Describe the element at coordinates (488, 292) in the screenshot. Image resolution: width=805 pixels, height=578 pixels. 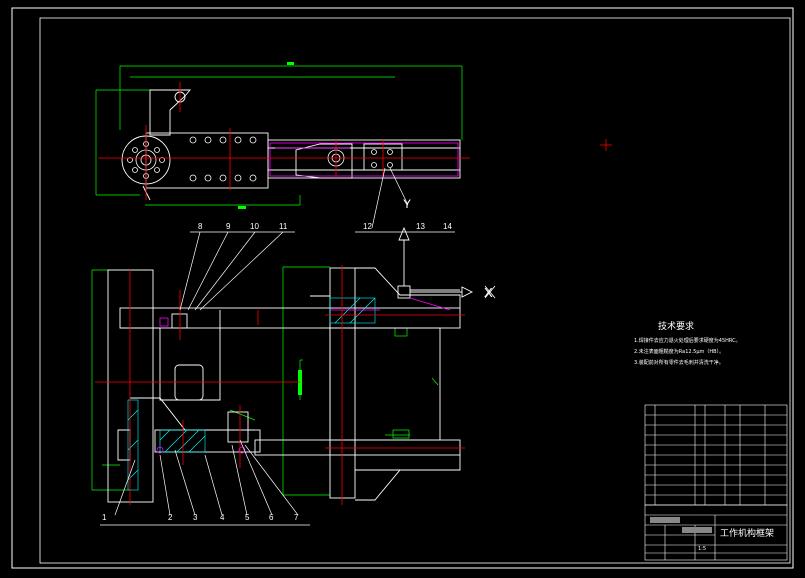
I see `view-mark-x: X` at that location.